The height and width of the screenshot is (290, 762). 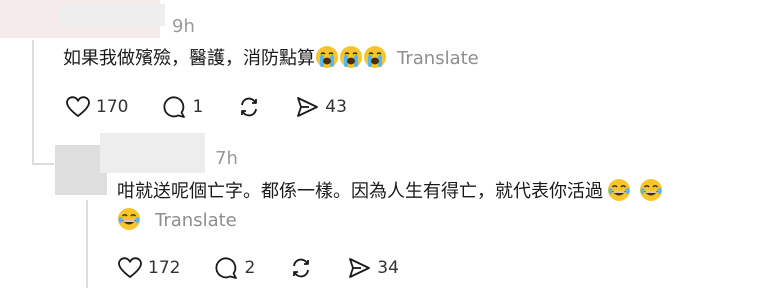 What do you see at coordinates (226, 158) in the screenshot?
I see `reply-timestamp: 7h` at bounding box center [226, 158].